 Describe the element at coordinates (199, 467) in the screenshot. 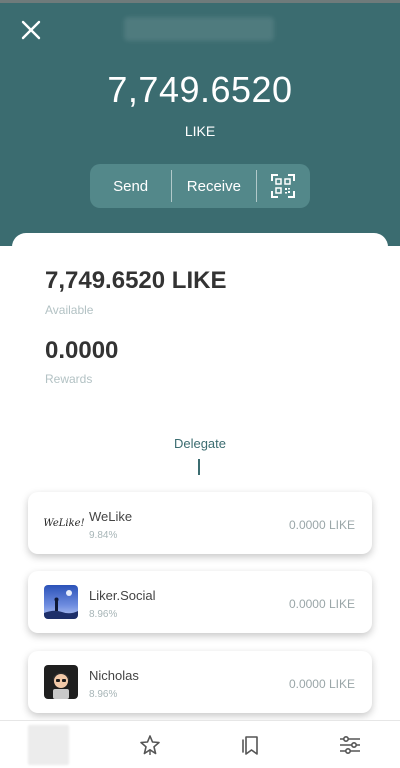

I see `delegate-indicator` at that location.